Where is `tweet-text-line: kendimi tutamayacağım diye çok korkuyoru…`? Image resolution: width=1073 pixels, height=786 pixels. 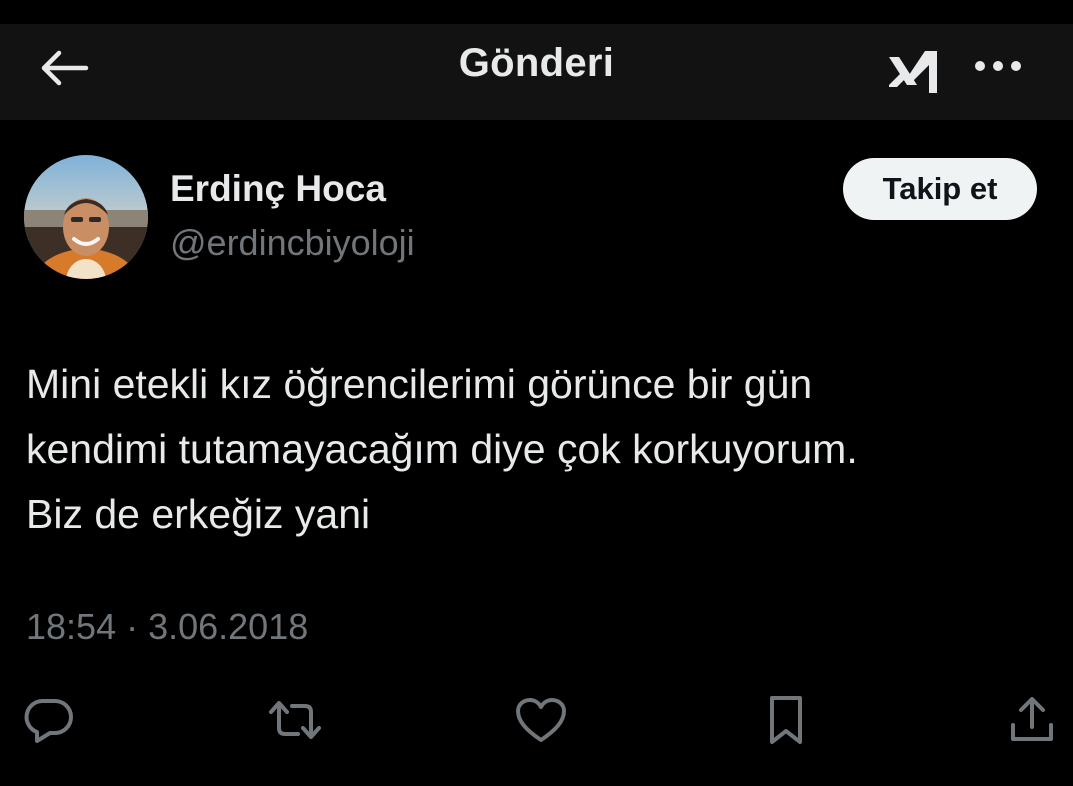
tweet-text-line: kendimi tutamayacağım diye çok korkuyoru… is located at coordinates (442, 449).